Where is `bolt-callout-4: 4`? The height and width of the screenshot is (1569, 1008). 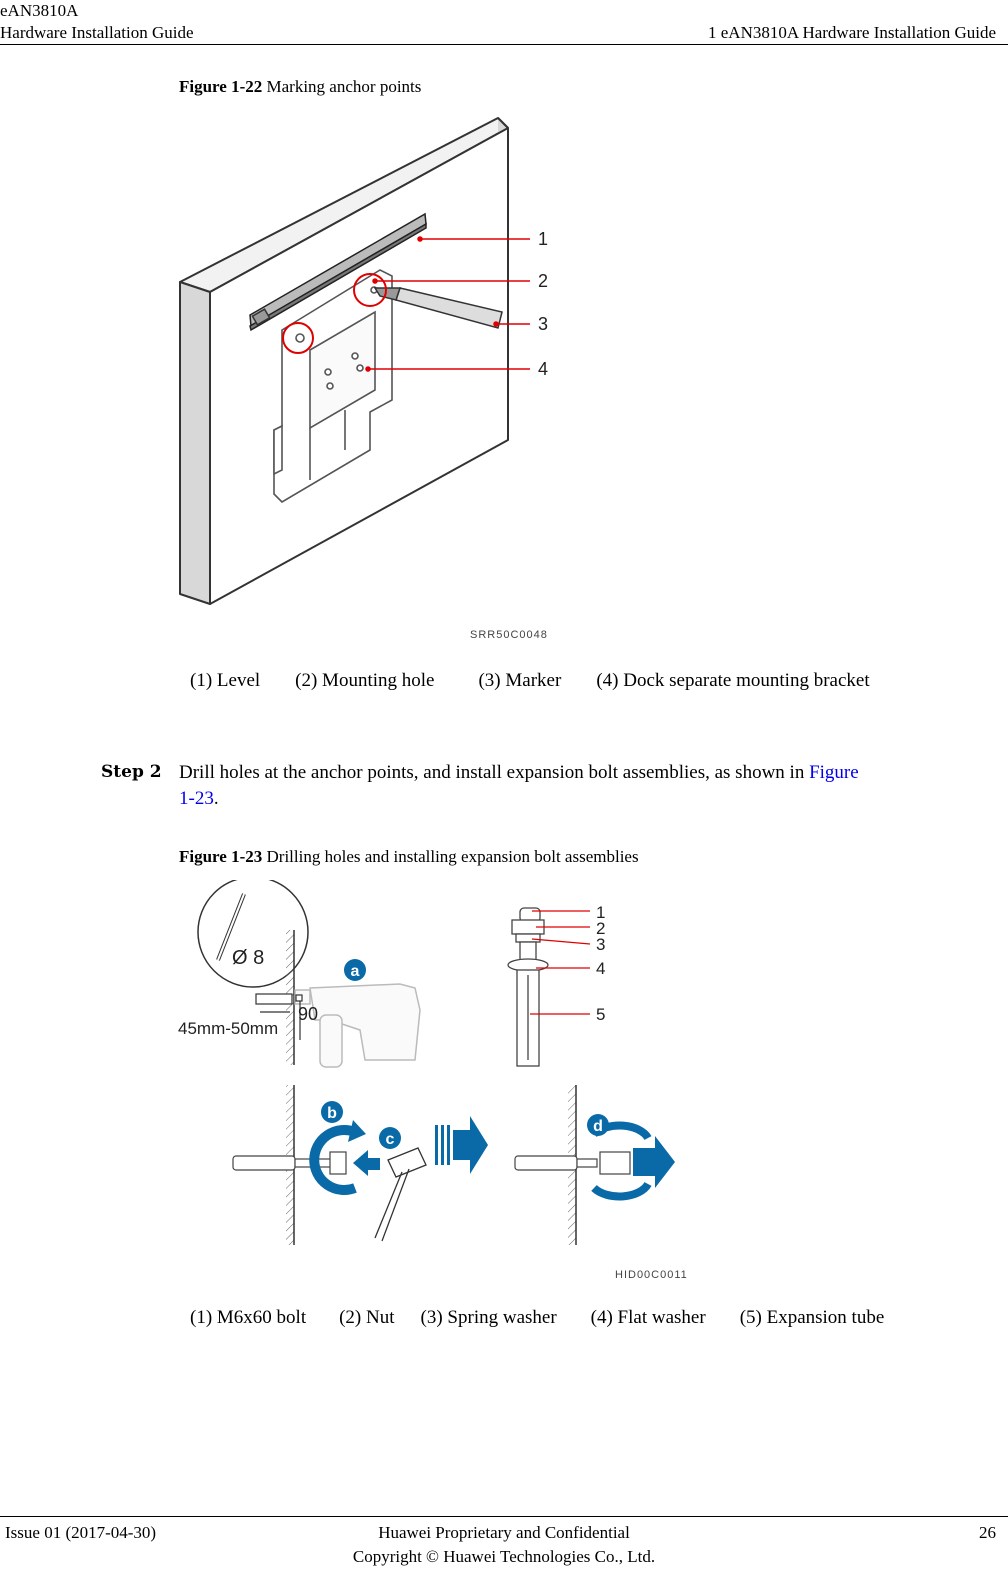 bolt-callout-4: 4 is located at coordinates (600, 968).